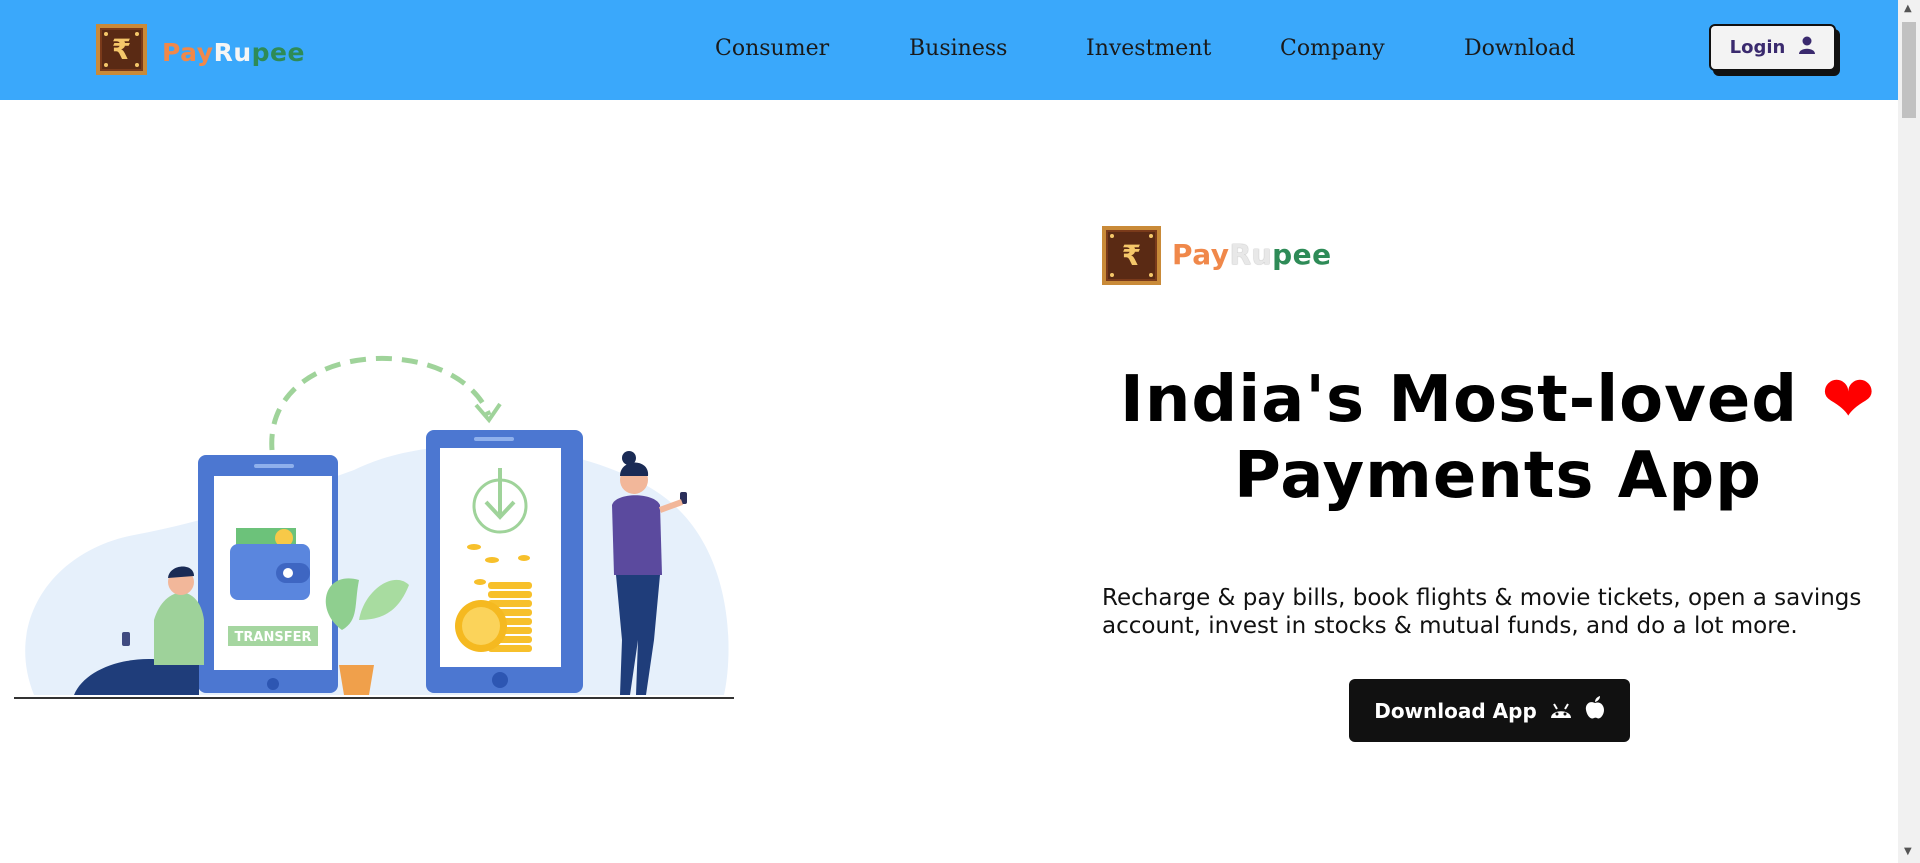  I want to click on transfer-label: TRANSFER, so click(273, 637).